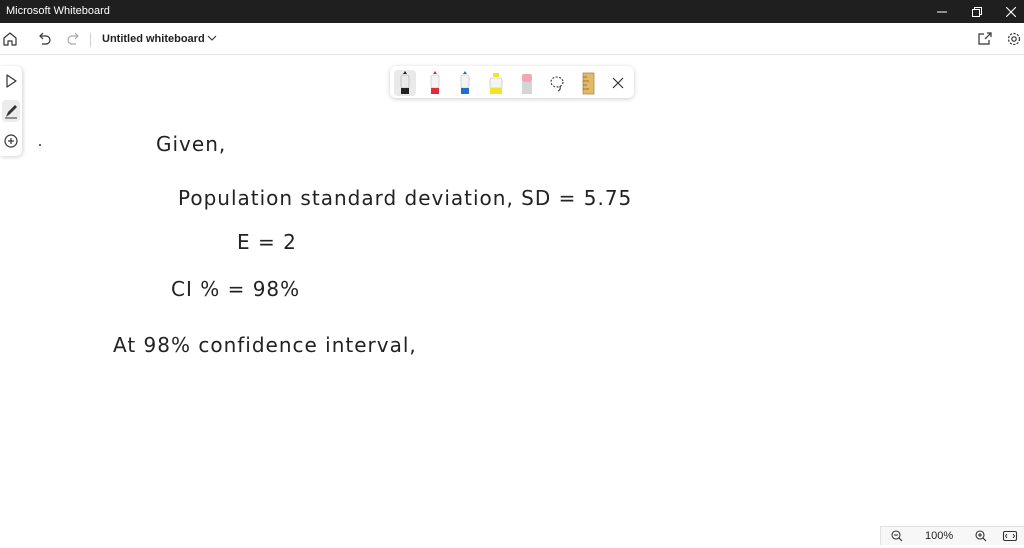 The width and height of the screenshot is (1024, 548). I want to click on ink-line-at-confidence-interval: At 98% confidence interval,, so click(265, 345).